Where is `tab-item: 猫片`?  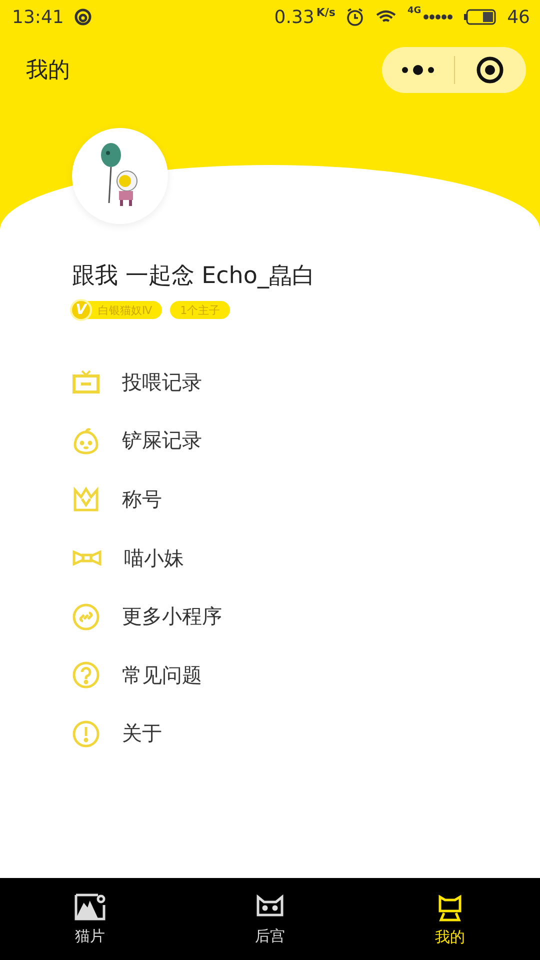
tab-item: 猫片 is located at coordinates (90, 919).